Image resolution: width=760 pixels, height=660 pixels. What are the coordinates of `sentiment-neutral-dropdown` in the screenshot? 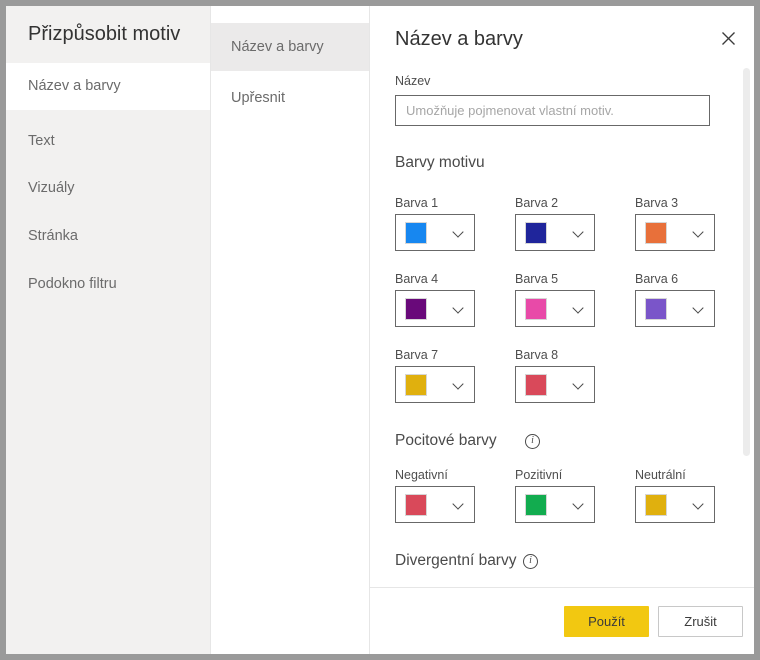 It's located at (675, 504).